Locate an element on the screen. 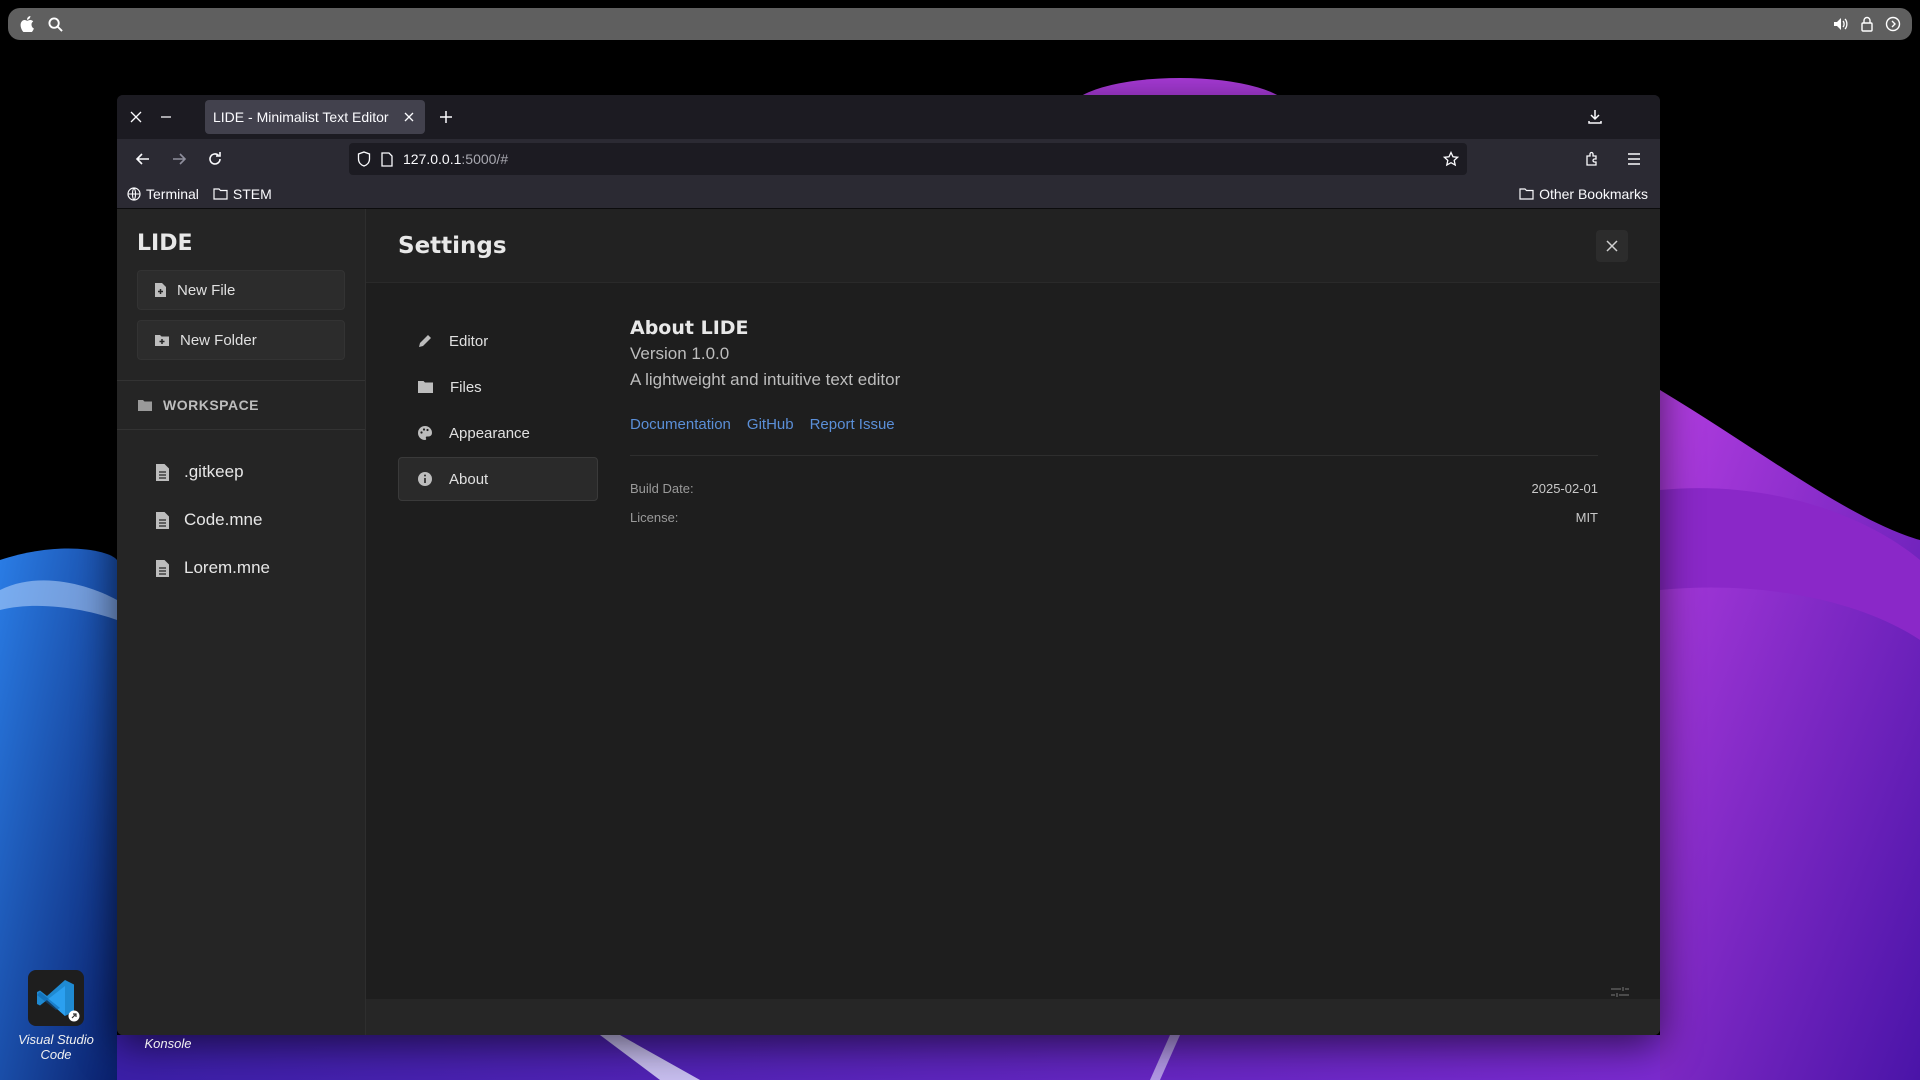 The height and width of the screenshot is (1080, 1920). back-button is located at coordinates (143, 159).